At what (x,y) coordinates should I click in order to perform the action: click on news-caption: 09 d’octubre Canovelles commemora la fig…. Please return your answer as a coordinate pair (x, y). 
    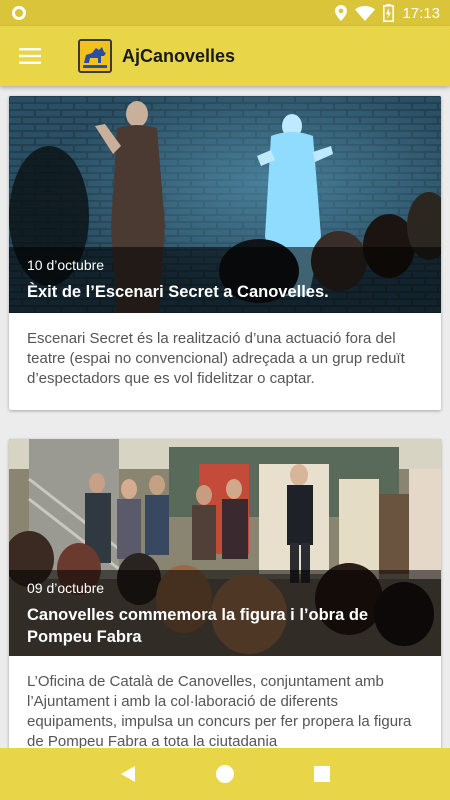
    Looking at the image, I should click on (225, 613).